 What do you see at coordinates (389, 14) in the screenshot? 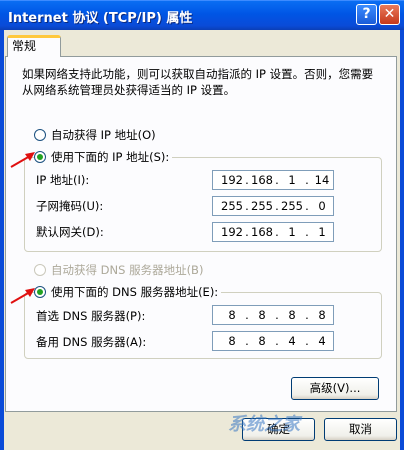
I see `close-button: ✕` at bounding box center [389, 14].